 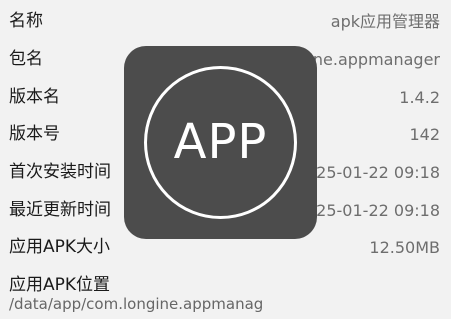 I want to click on app-icon-text: APP, so click(x=220, y=142).